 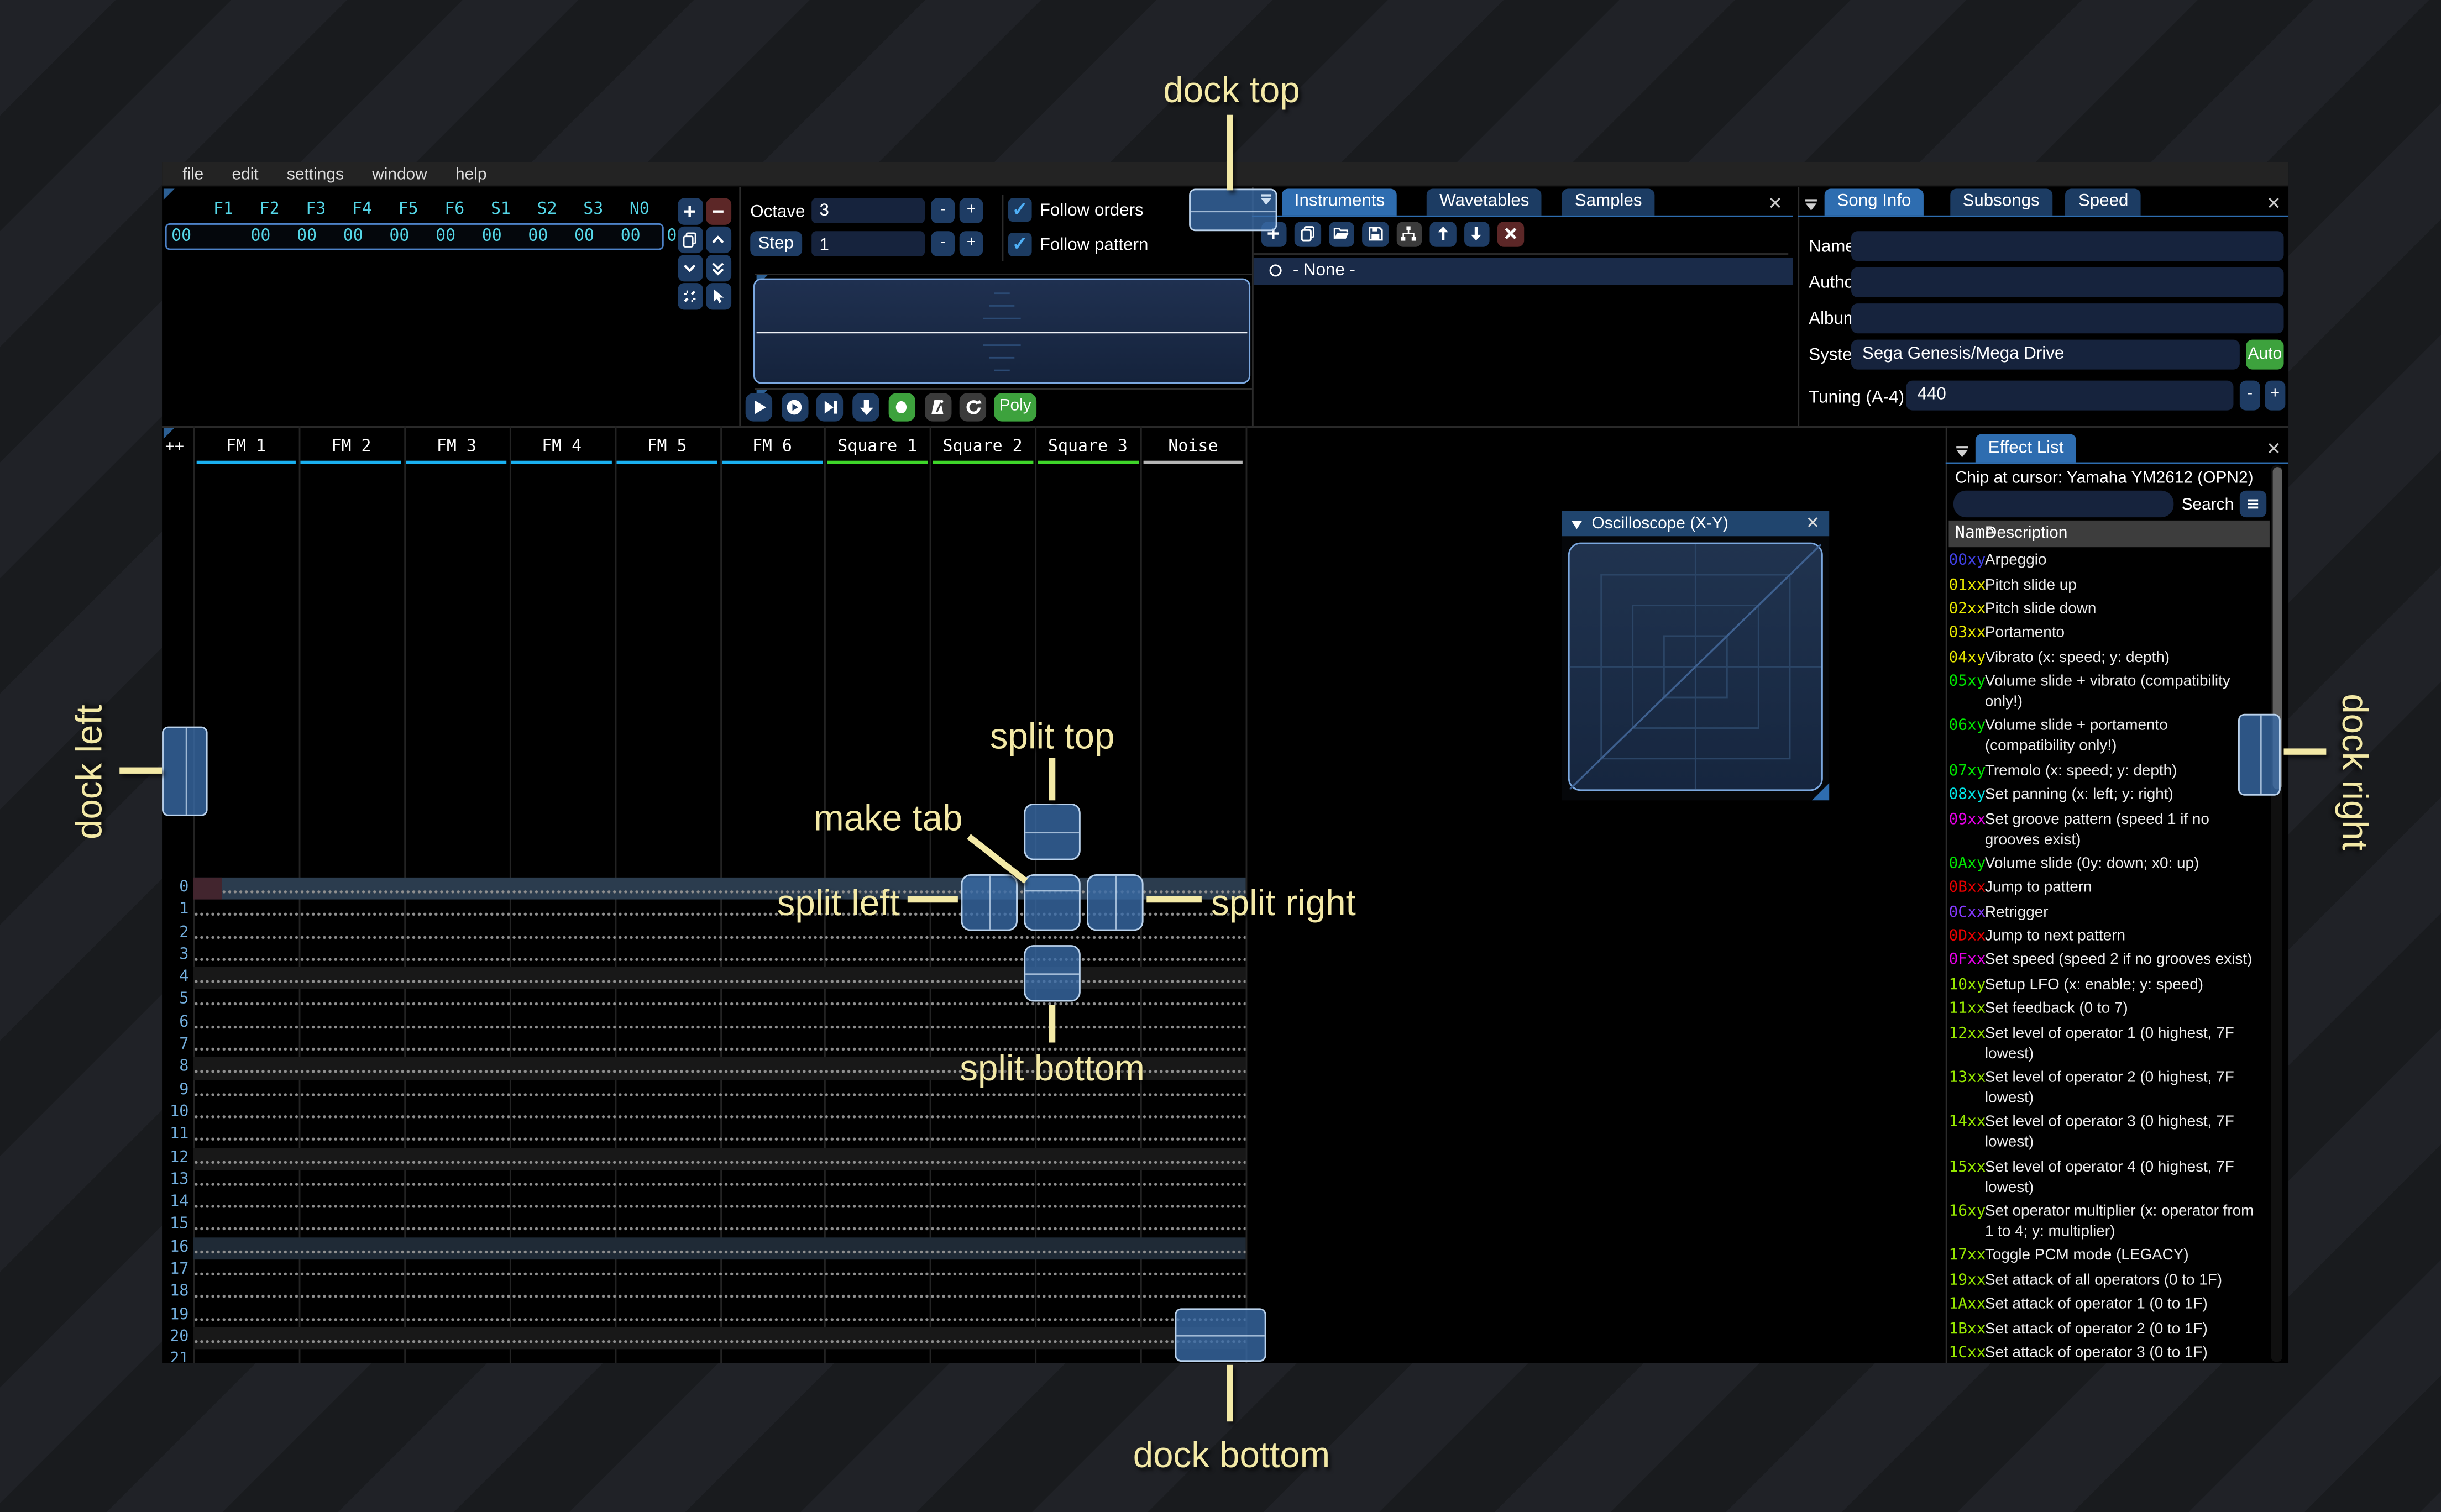 What do you see at coordinates (776, 244) in the screenshot?
I see `step-button: Step` at bounding box center [776, 244].